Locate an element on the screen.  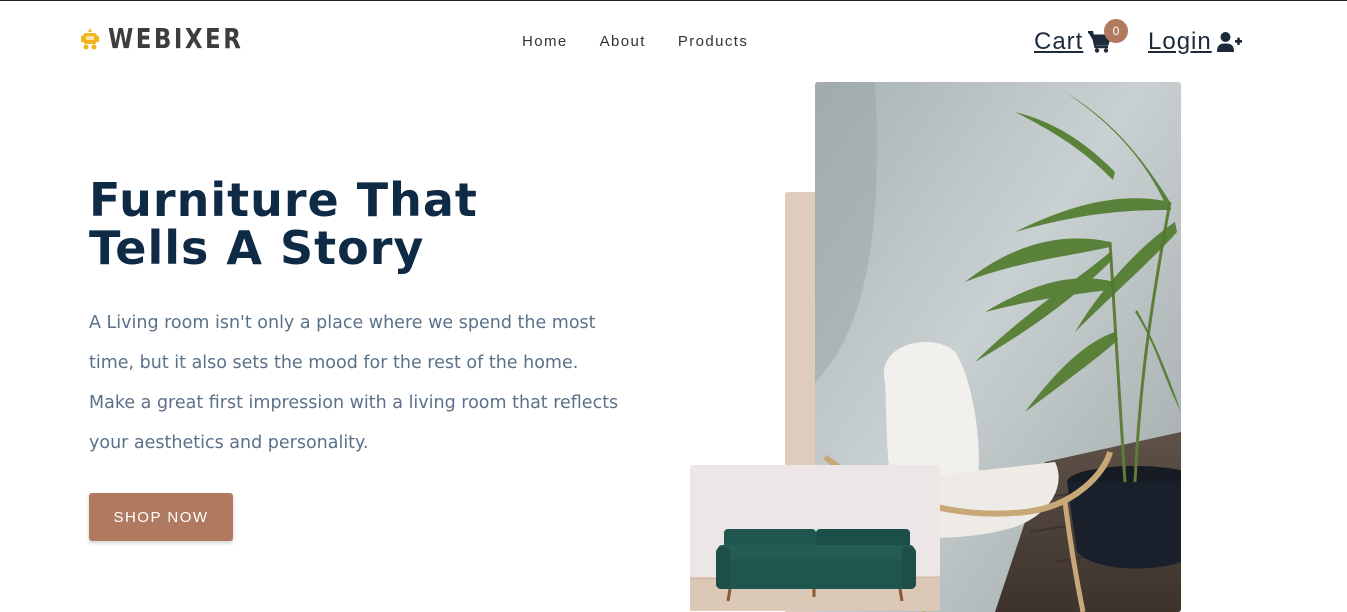
login-button: Login is located at coordinates (1195, 42).